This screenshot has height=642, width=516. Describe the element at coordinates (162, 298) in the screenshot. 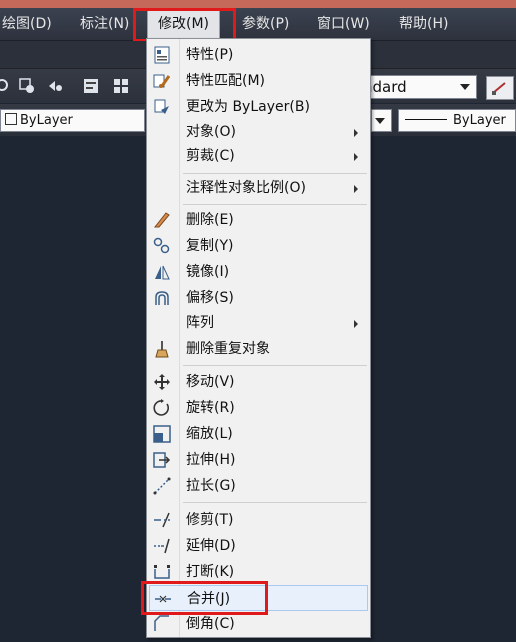

I see `offset-icon` at that location.